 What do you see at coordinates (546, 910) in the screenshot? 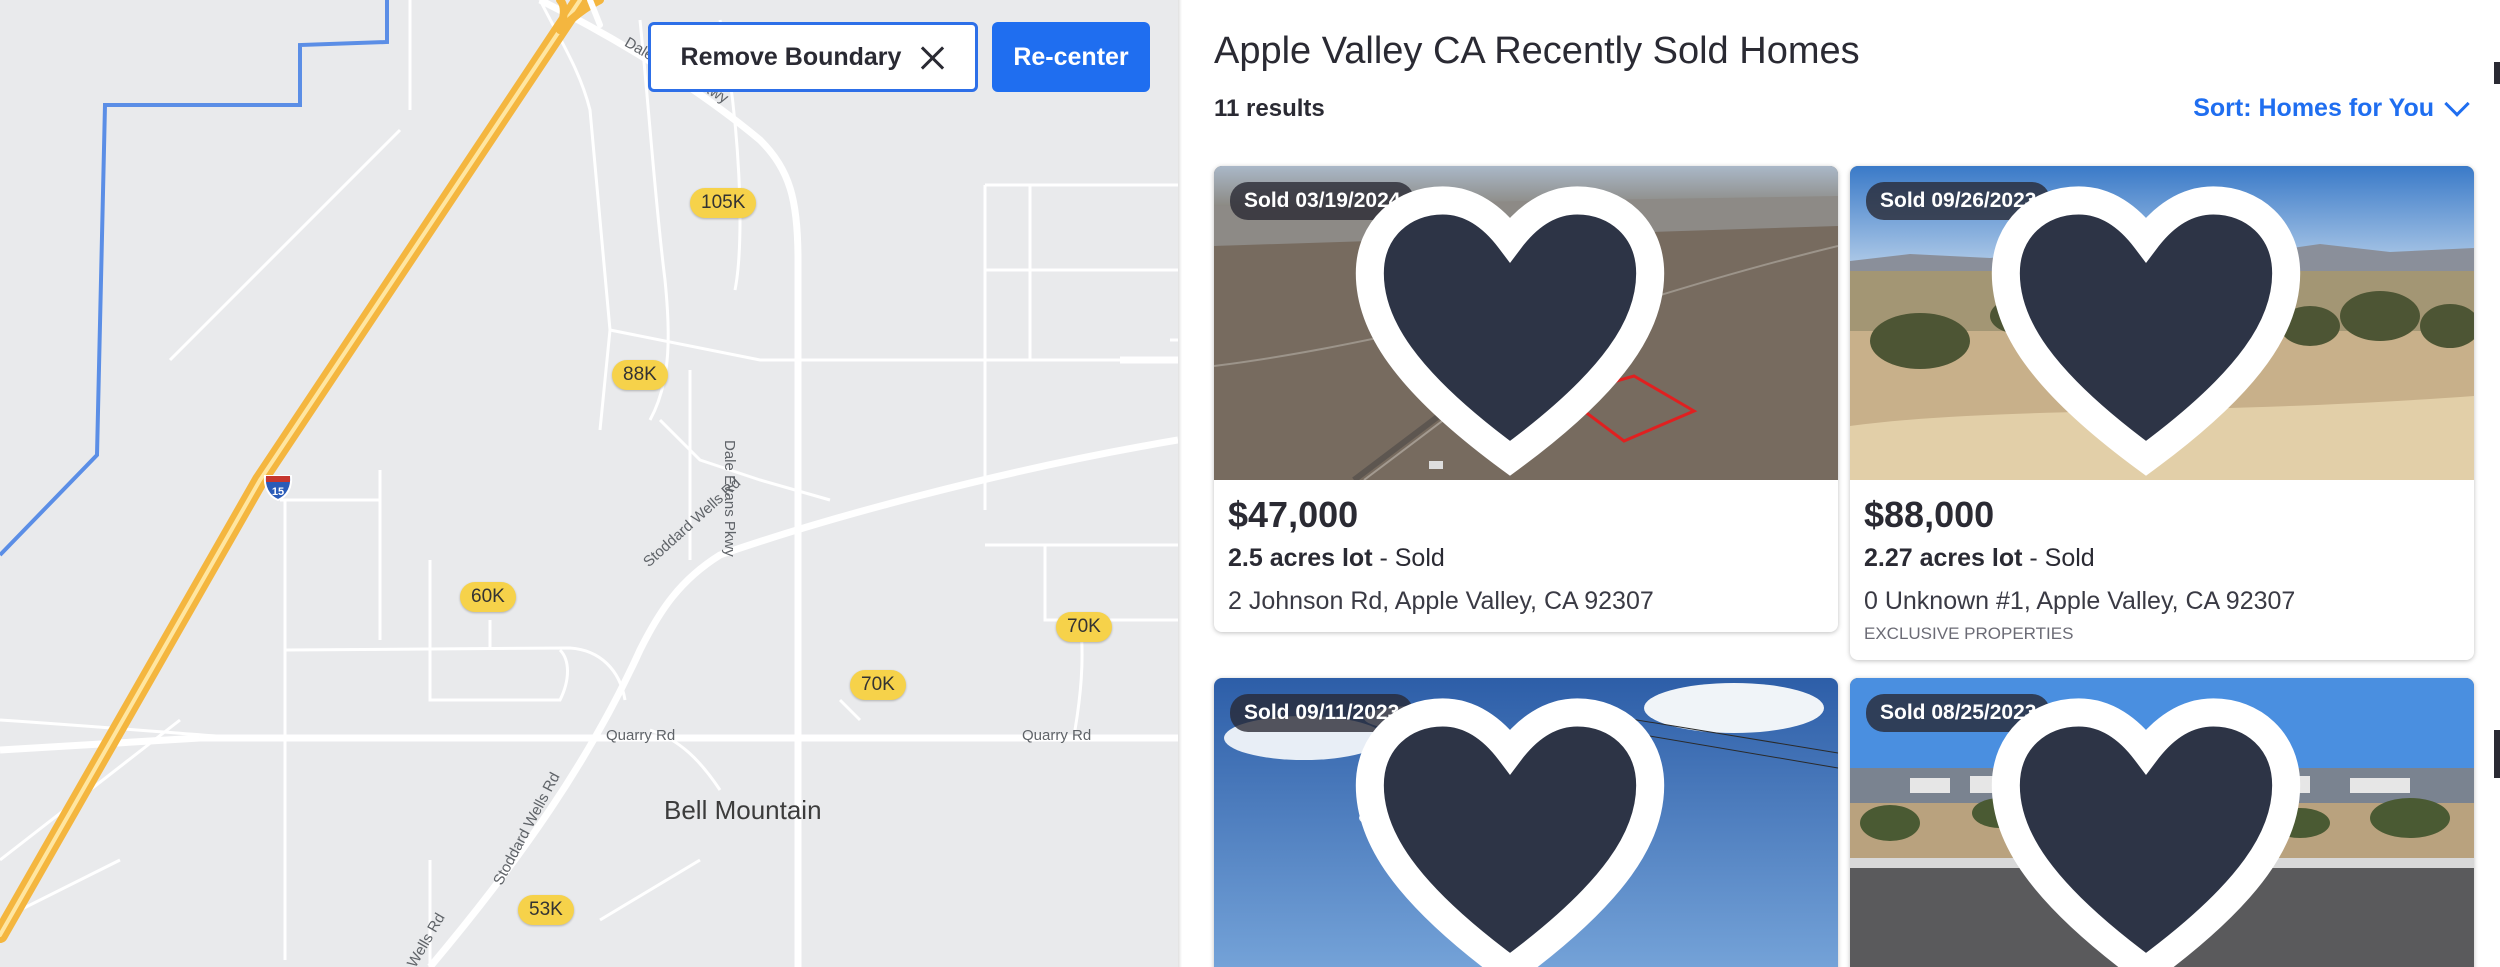
I see `price-pin: 53K` at bounding box center [546, 910].